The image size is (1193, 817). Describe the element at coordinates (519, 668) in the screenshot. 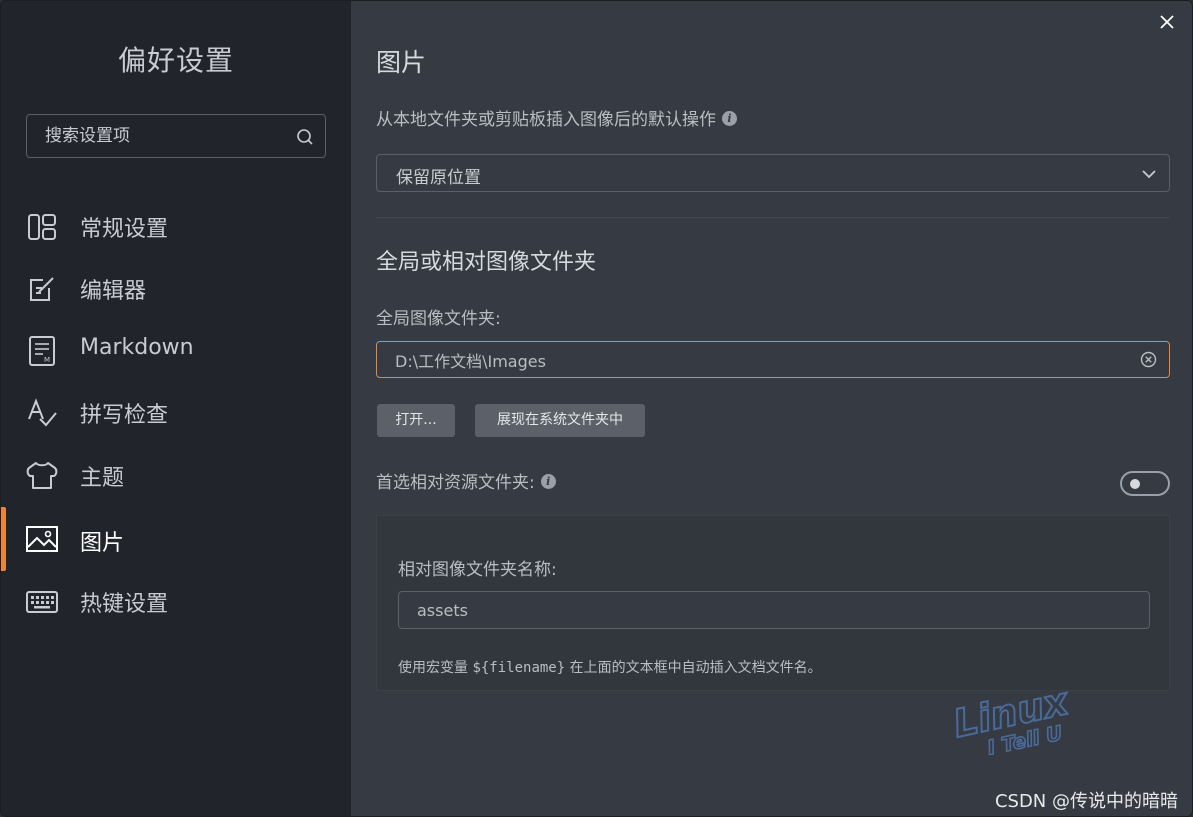

I see `macro-code: ${filename}` at that location.